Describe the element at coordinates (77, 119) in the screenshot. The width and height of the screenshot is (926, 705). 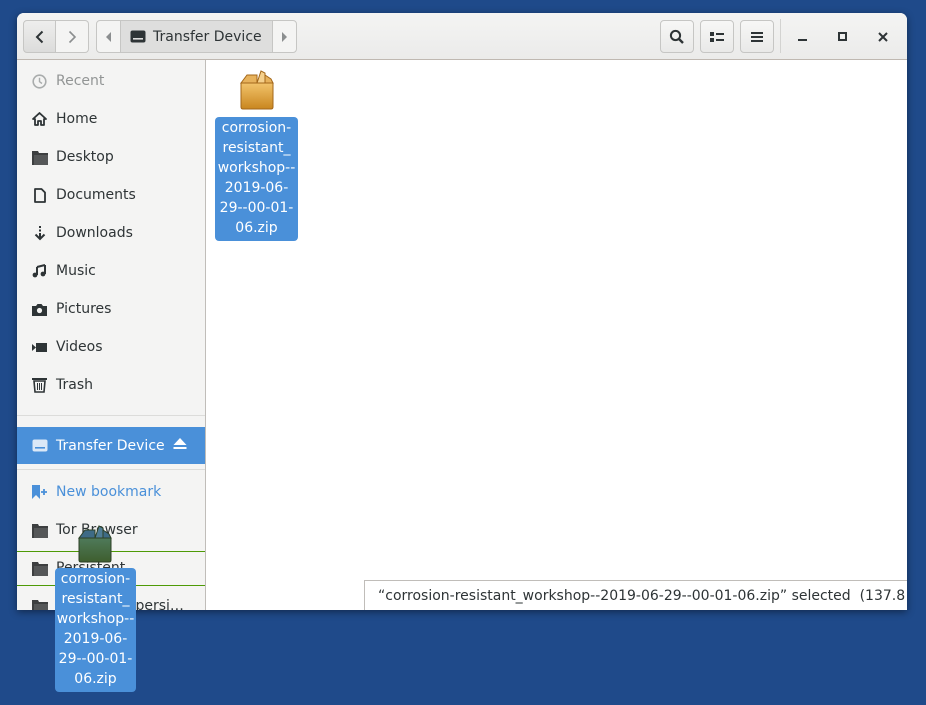
I see `sidebar-item-label: Home` at that location.